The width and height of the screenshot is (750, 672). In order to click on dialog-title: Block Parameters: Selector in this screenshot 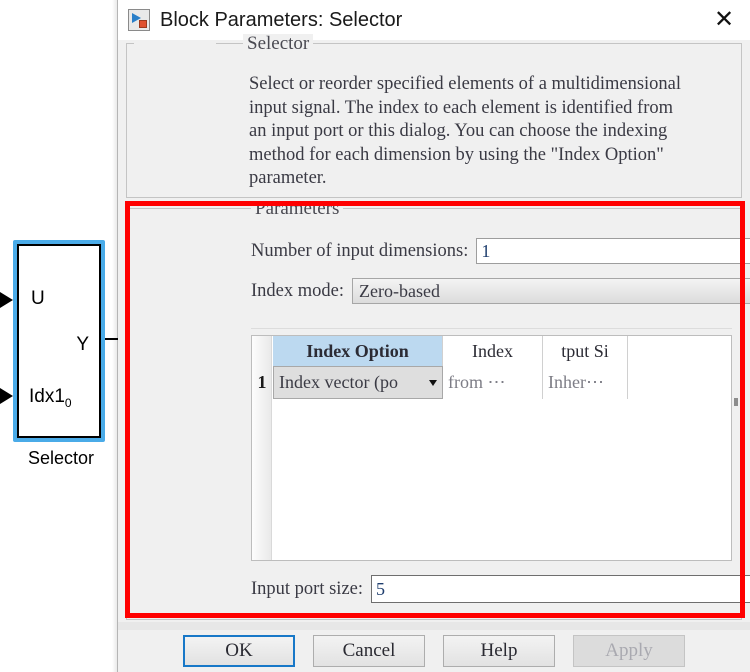, I will do `click(281, 19)`.